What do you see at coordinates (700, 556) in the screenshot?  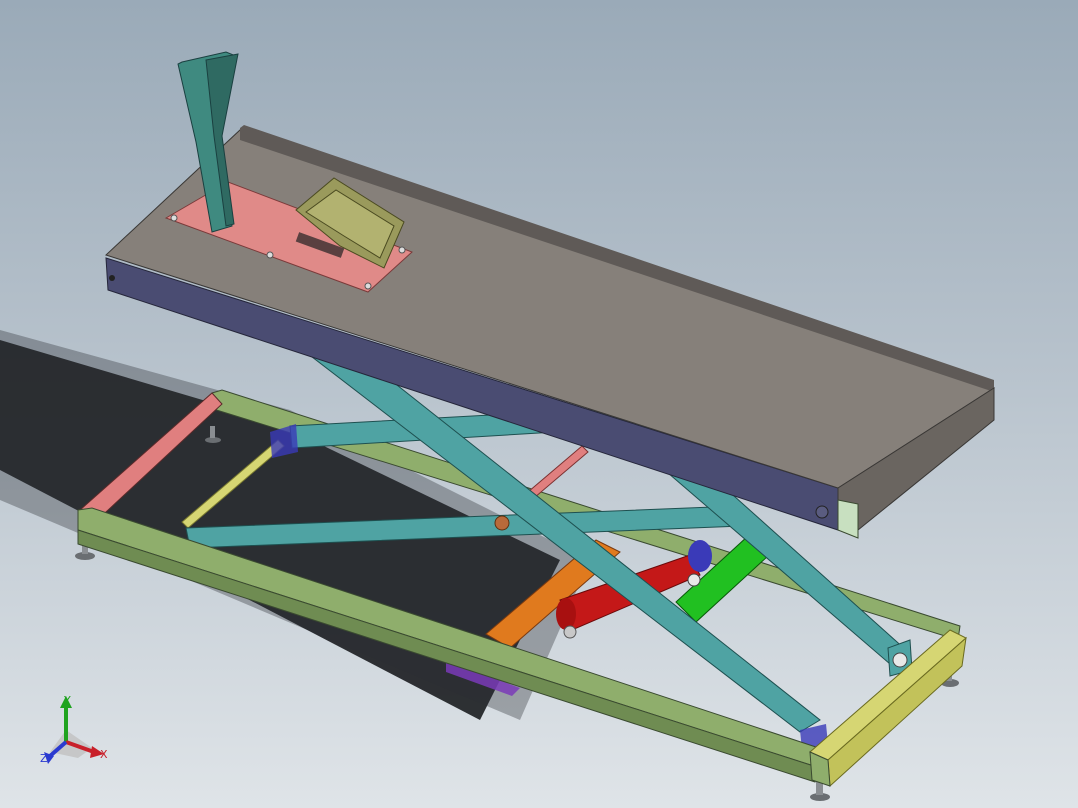 I see `cylinder-mount` at bounding box center [700, 556].